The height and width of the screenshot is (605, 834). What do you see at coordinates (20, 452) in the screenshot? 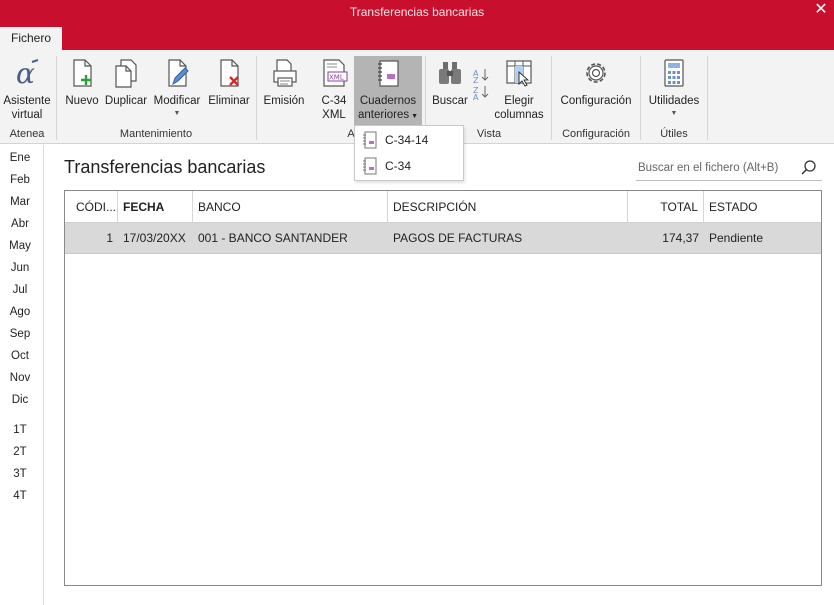
I see `quarter-2t: 2T` at bounding box center [20, 452].